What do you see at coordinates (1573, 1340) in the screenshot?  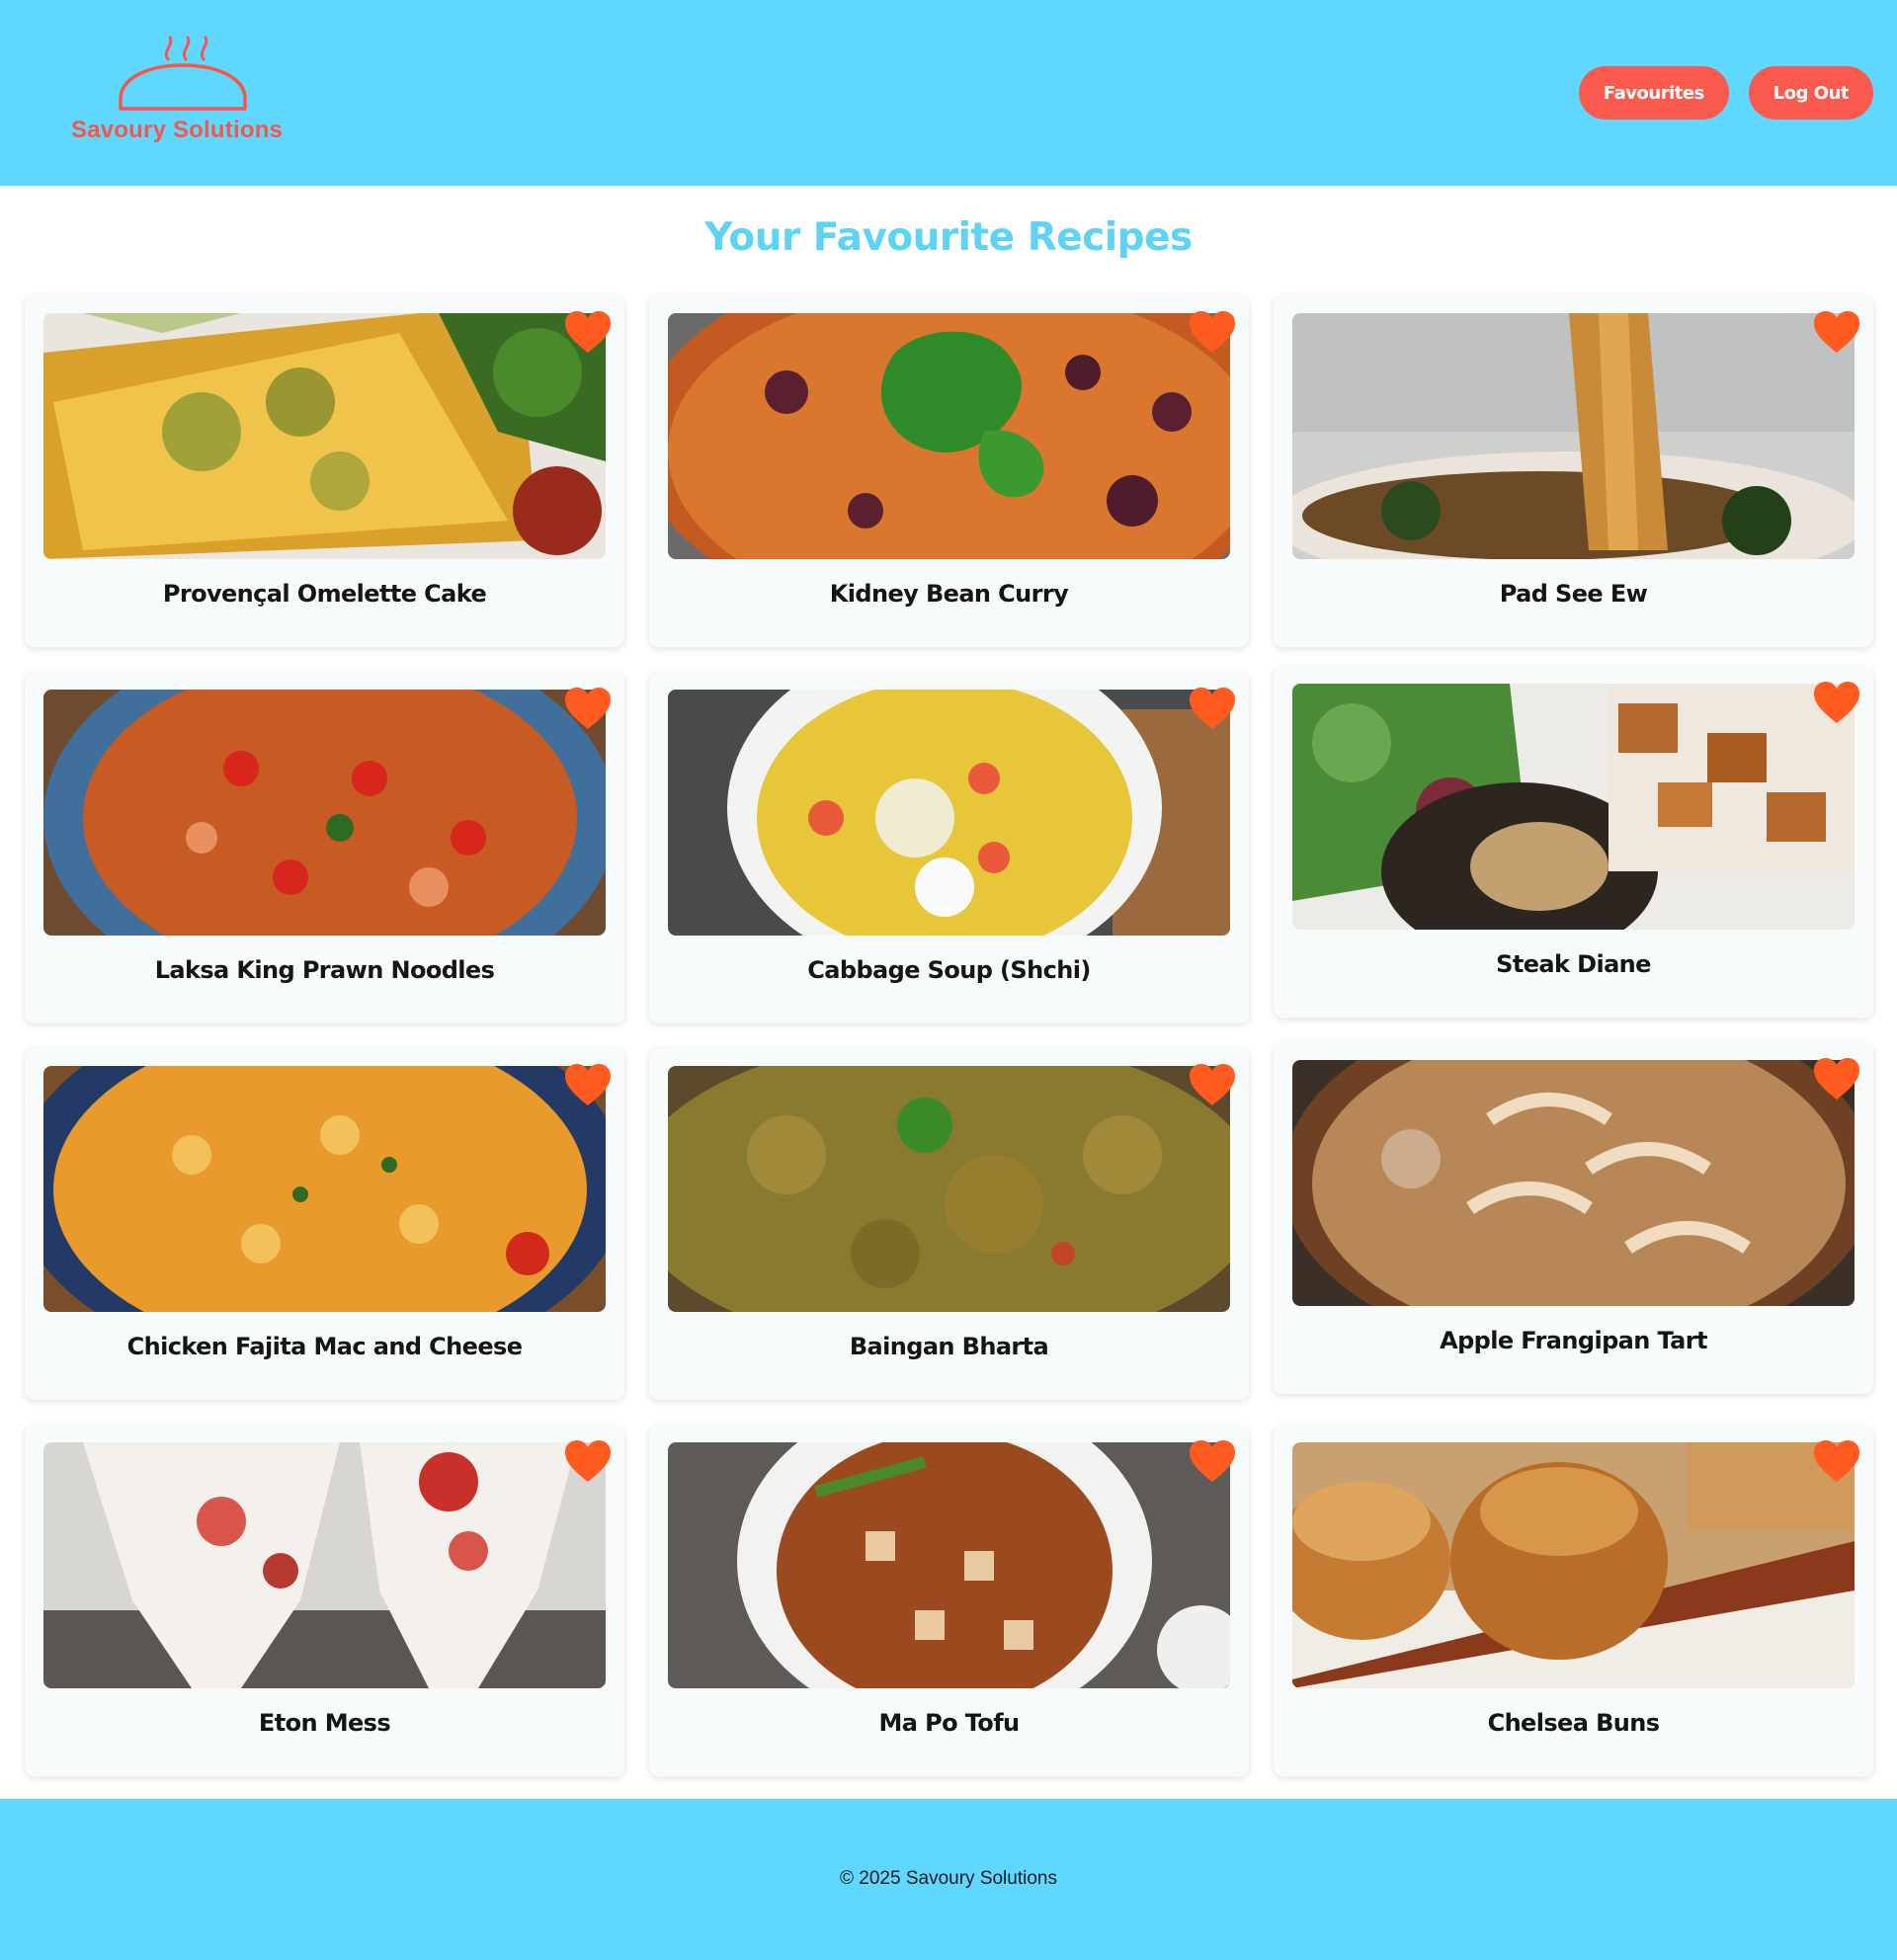 I see `recipe-title: Apple Frangipan Tart` at bounding box center [1573, 1340].